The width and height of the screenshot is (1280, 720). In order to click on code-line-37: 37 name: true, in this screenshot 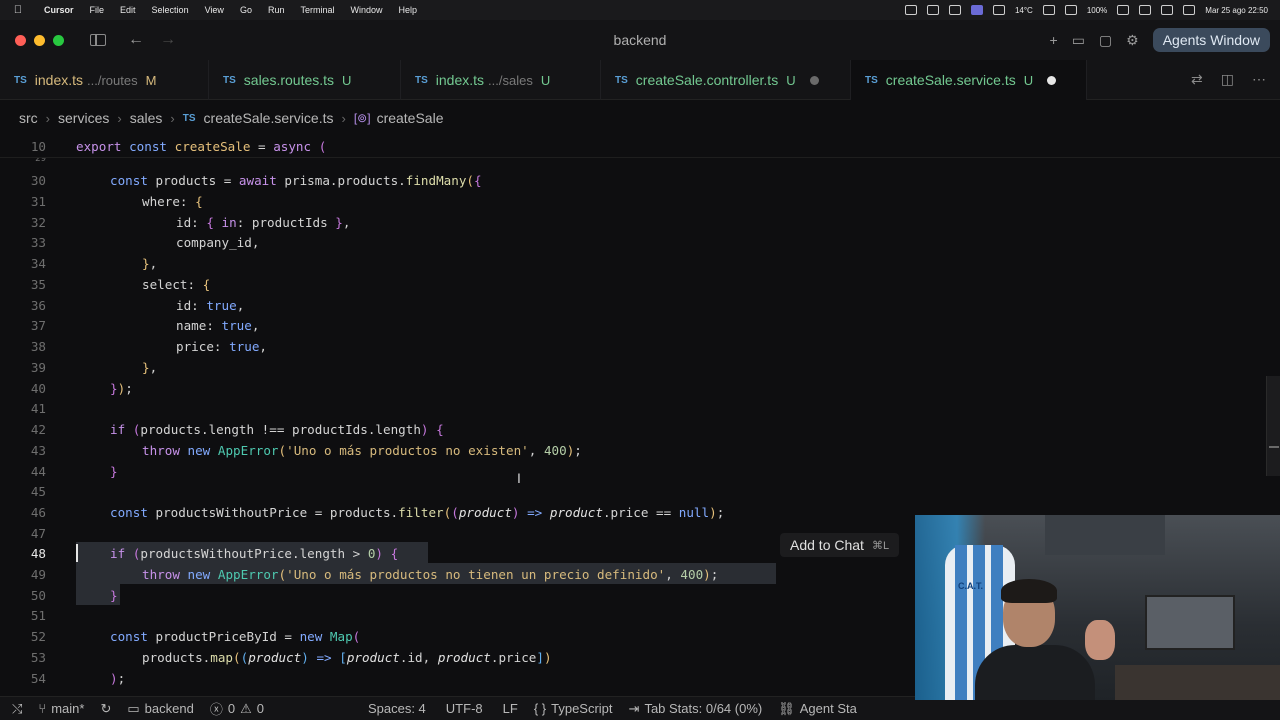, I will do `click(640, 325)`.